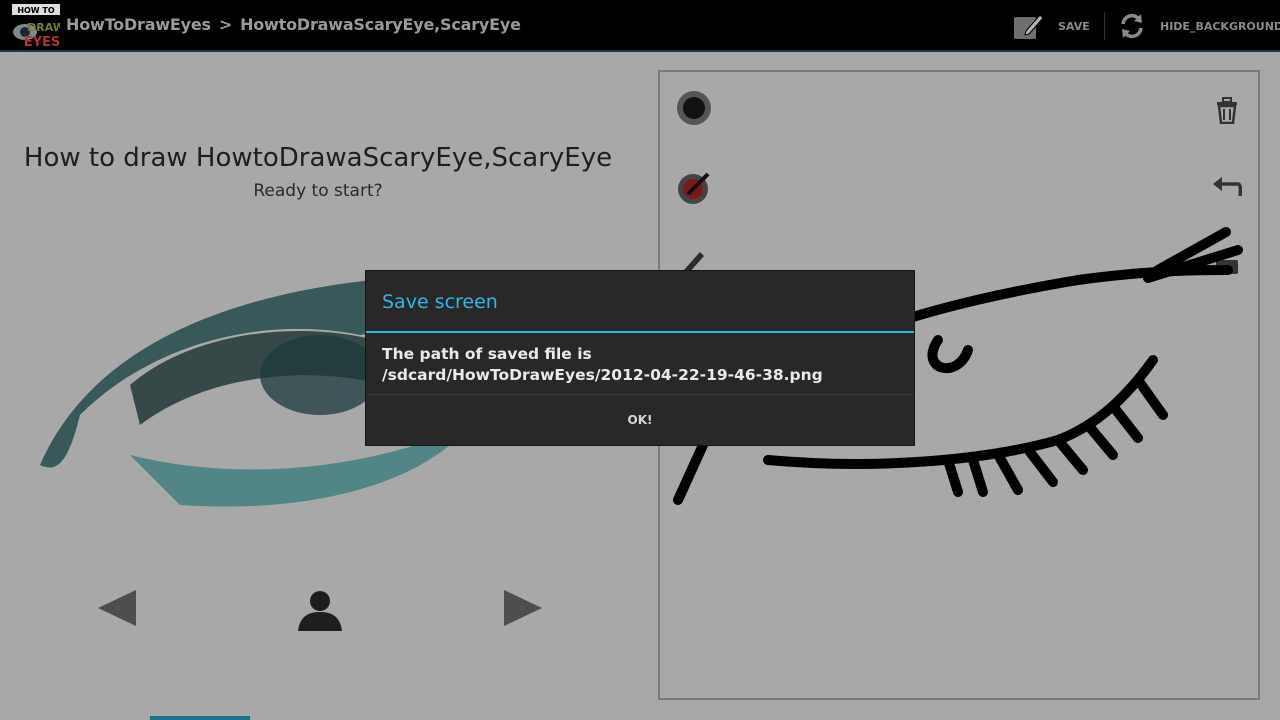 The width and height of the screenshot is (1280, 720). Describe the element at coordinates (1132, 26) in the screenshot. I see `refresh-icon` at that location.